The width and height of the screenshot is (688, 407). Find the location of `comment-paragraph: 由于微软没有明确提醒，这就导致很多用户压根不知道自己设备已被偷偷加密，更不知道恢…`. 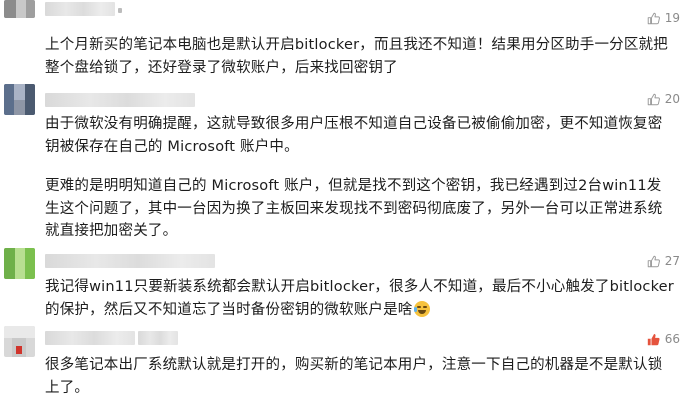

comment-paragraph: 由于微软没有明确提醒，这就导致很多用户压根不知道自己设备已被偷偷加密，更不知道恢… is located at coordinates (354, 135).